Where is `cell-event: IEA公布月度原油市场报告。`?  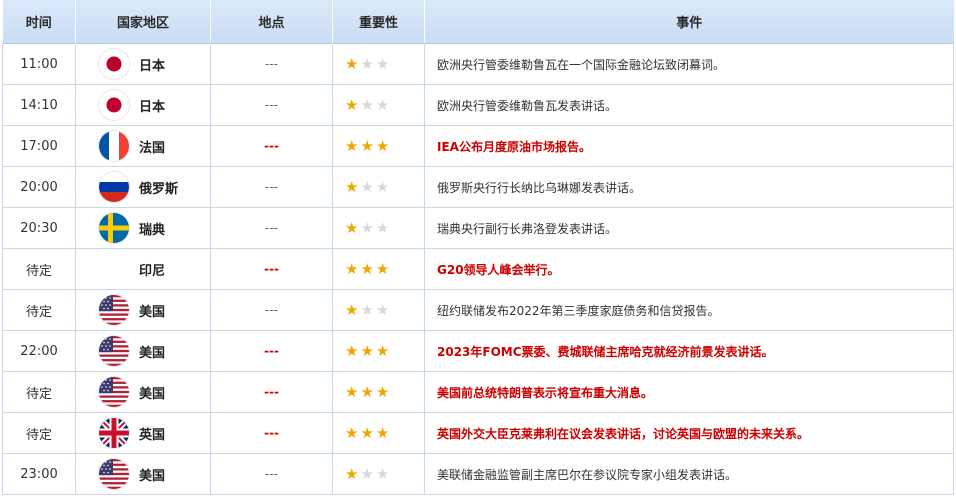 cell-event: IEA公布月度原油市场报告。 is located at coordinates (689, 146).